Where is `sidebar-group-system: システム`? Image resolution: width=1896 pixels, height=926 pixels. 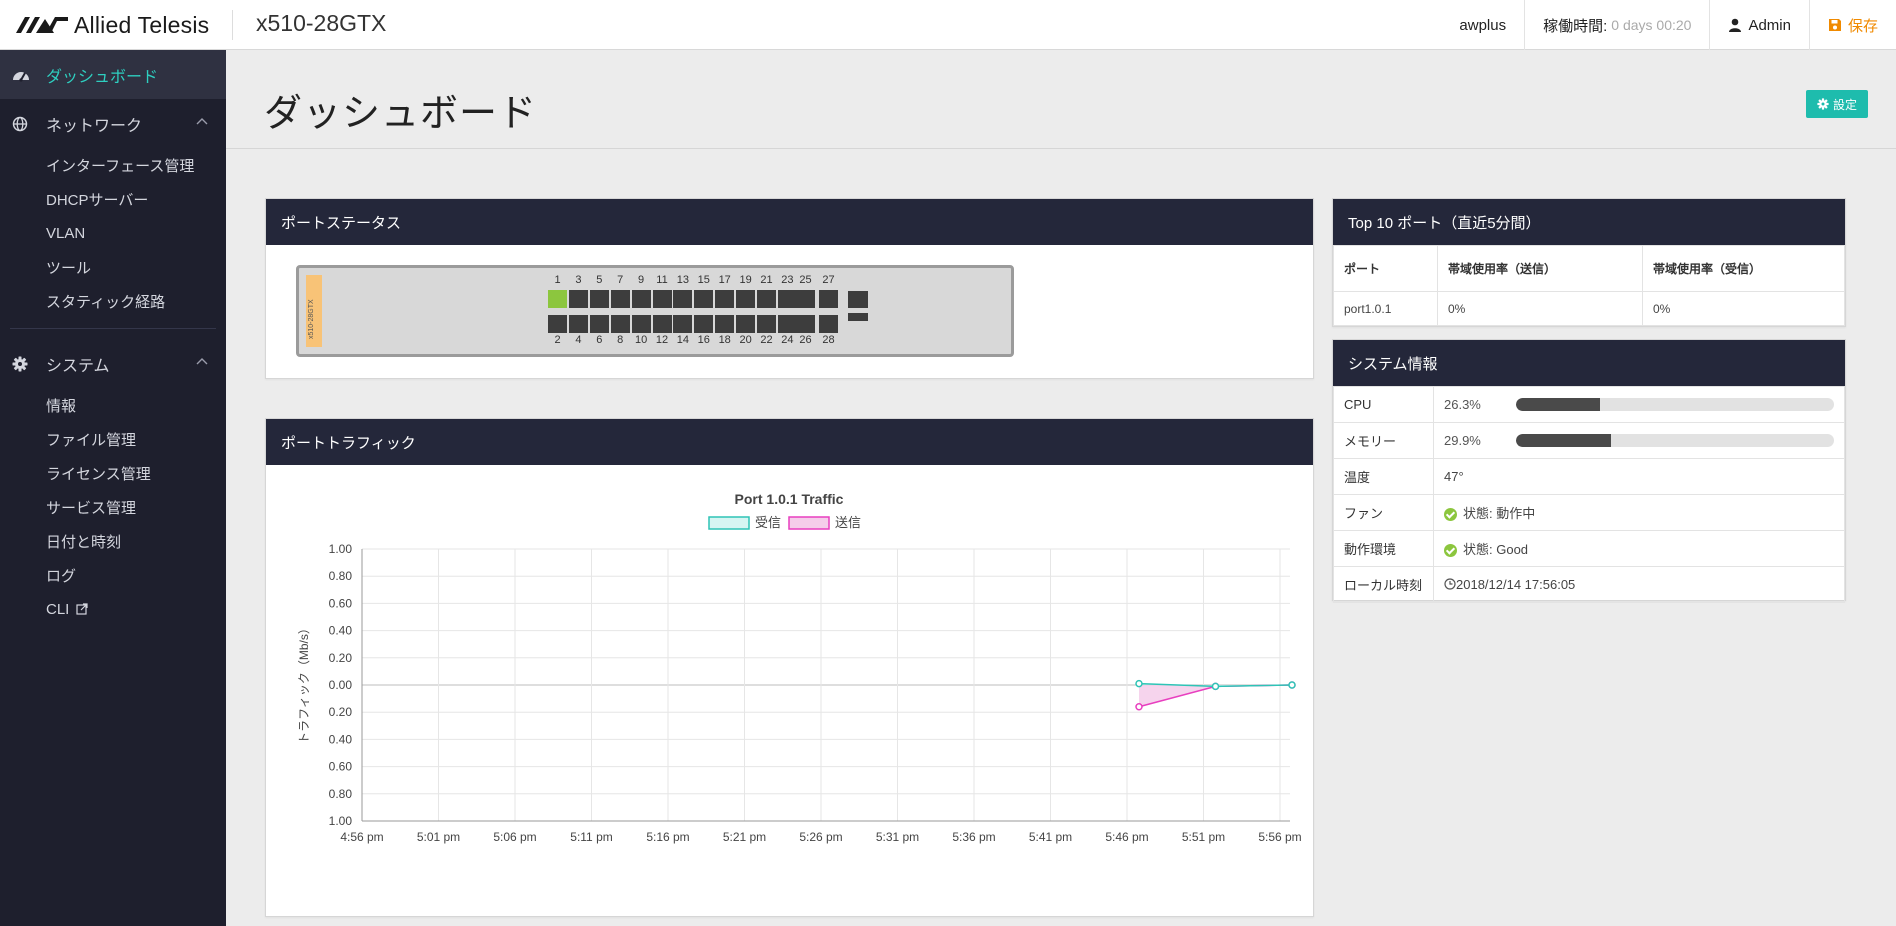 sidebar-group-system: システム is located at coordinates (113, 363).